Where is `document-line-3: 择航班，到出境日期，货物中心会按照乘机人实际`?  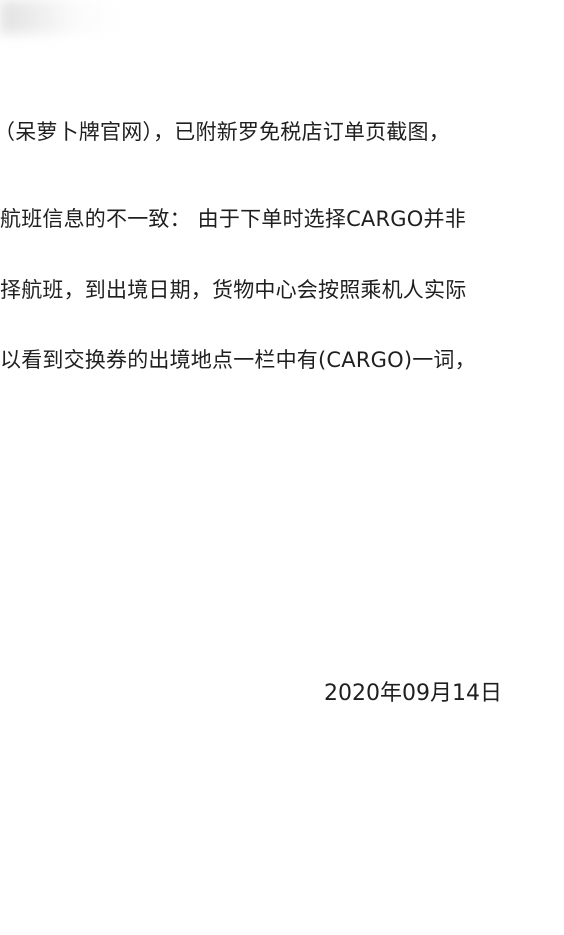 document-line-3: 择航班，到出境日期，货物中心会按照乘机人实际 is located at coordinates (233, 290).